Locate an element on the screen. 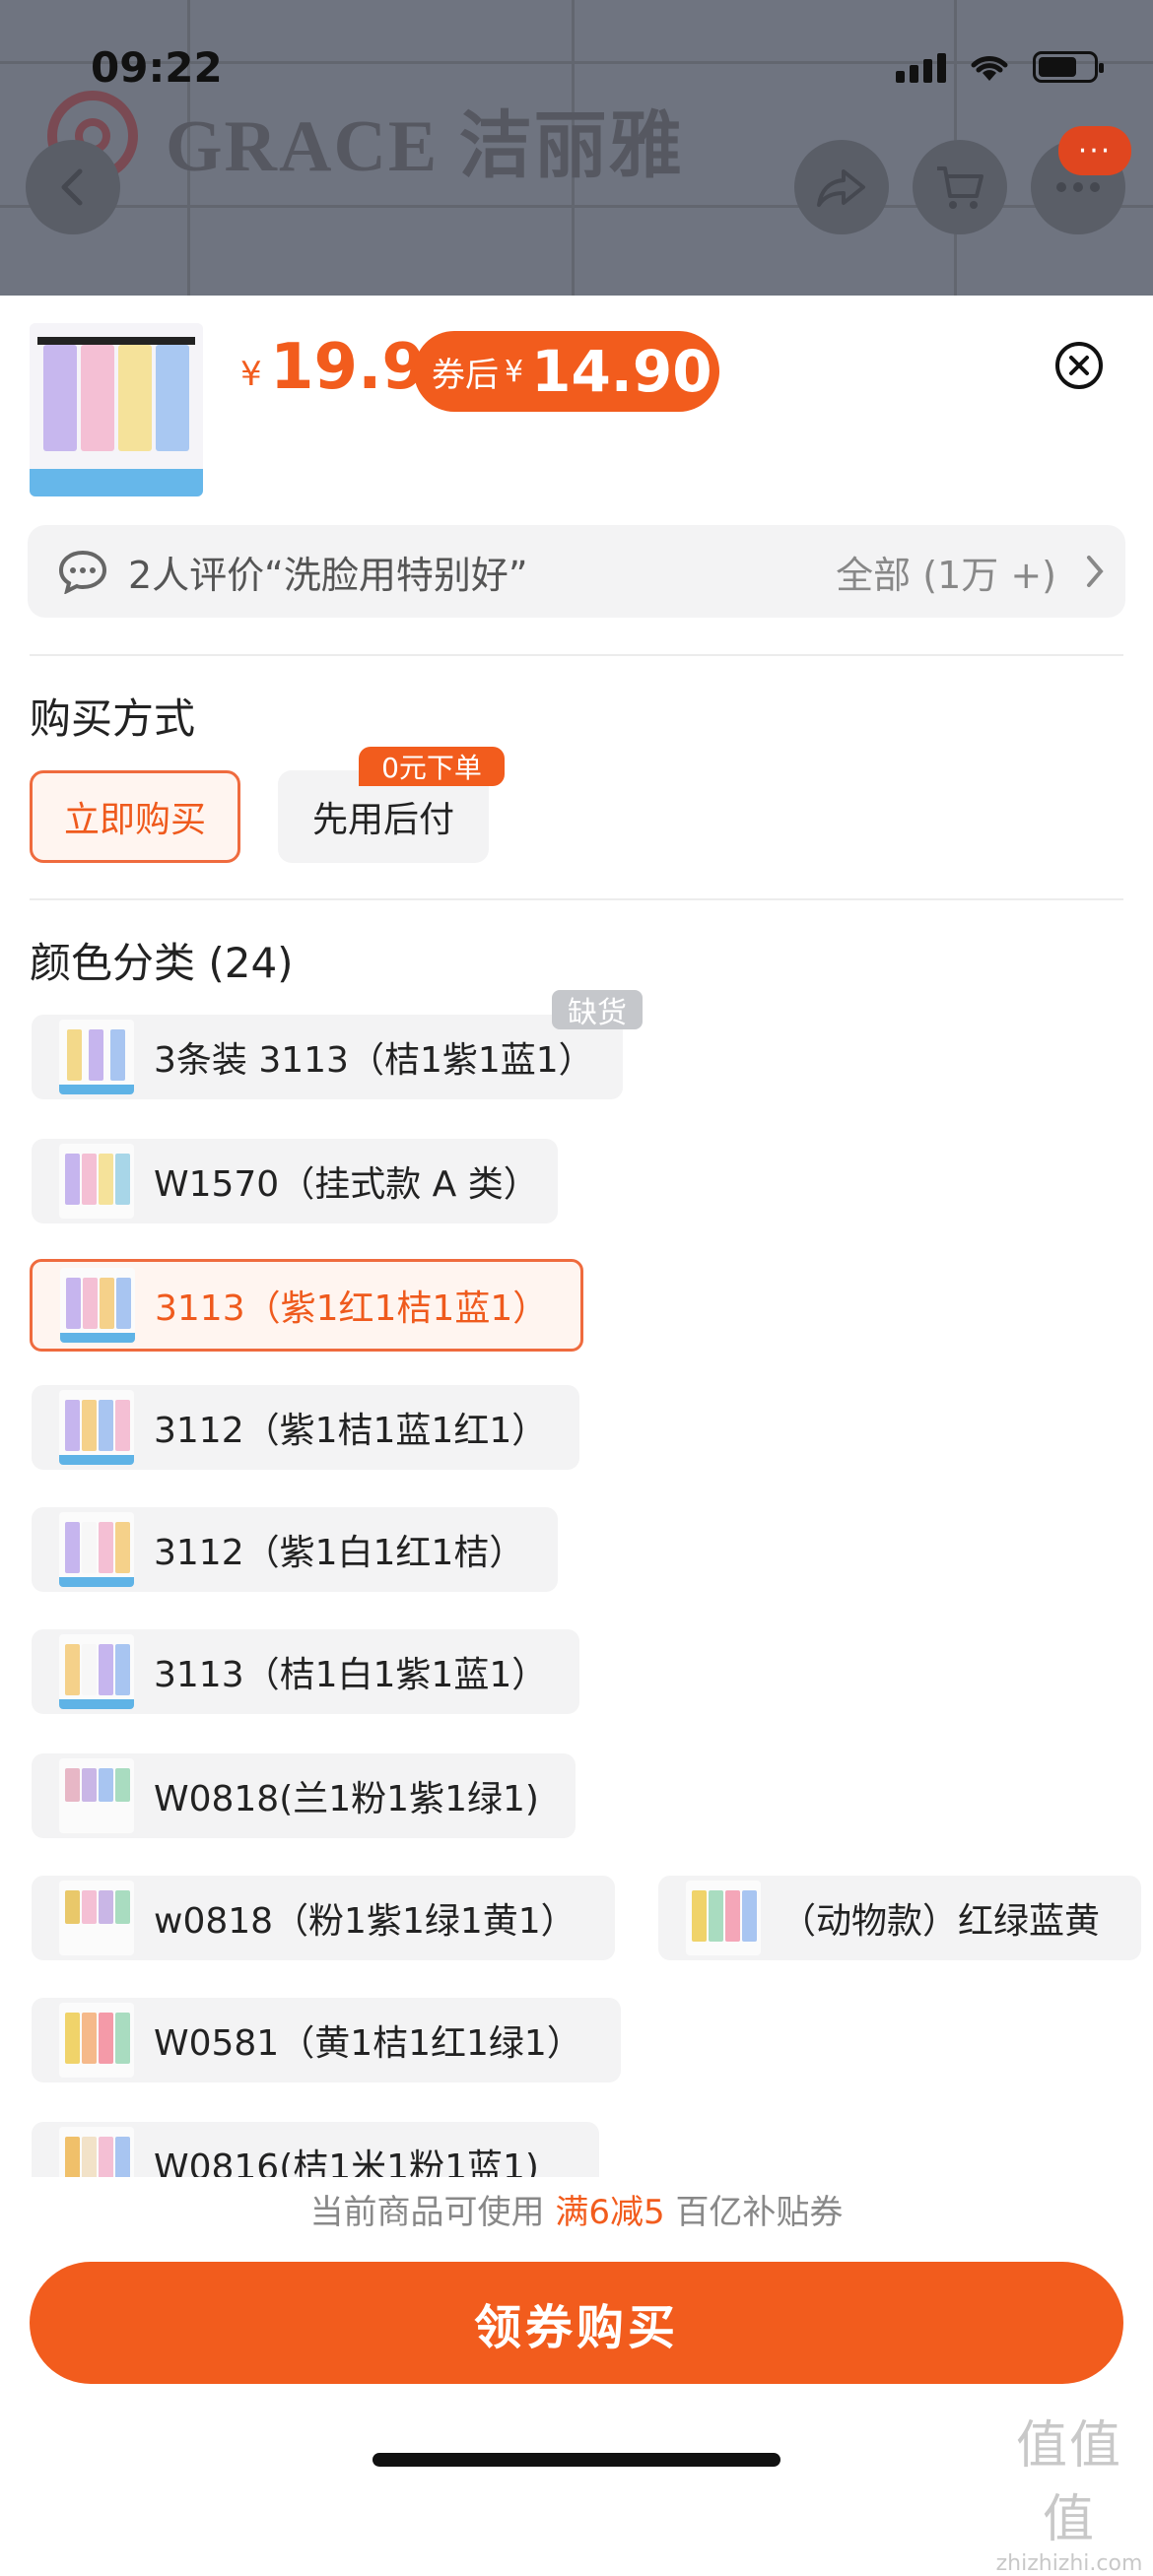  message-badge: ··· is located at coordinates (1095, 150).